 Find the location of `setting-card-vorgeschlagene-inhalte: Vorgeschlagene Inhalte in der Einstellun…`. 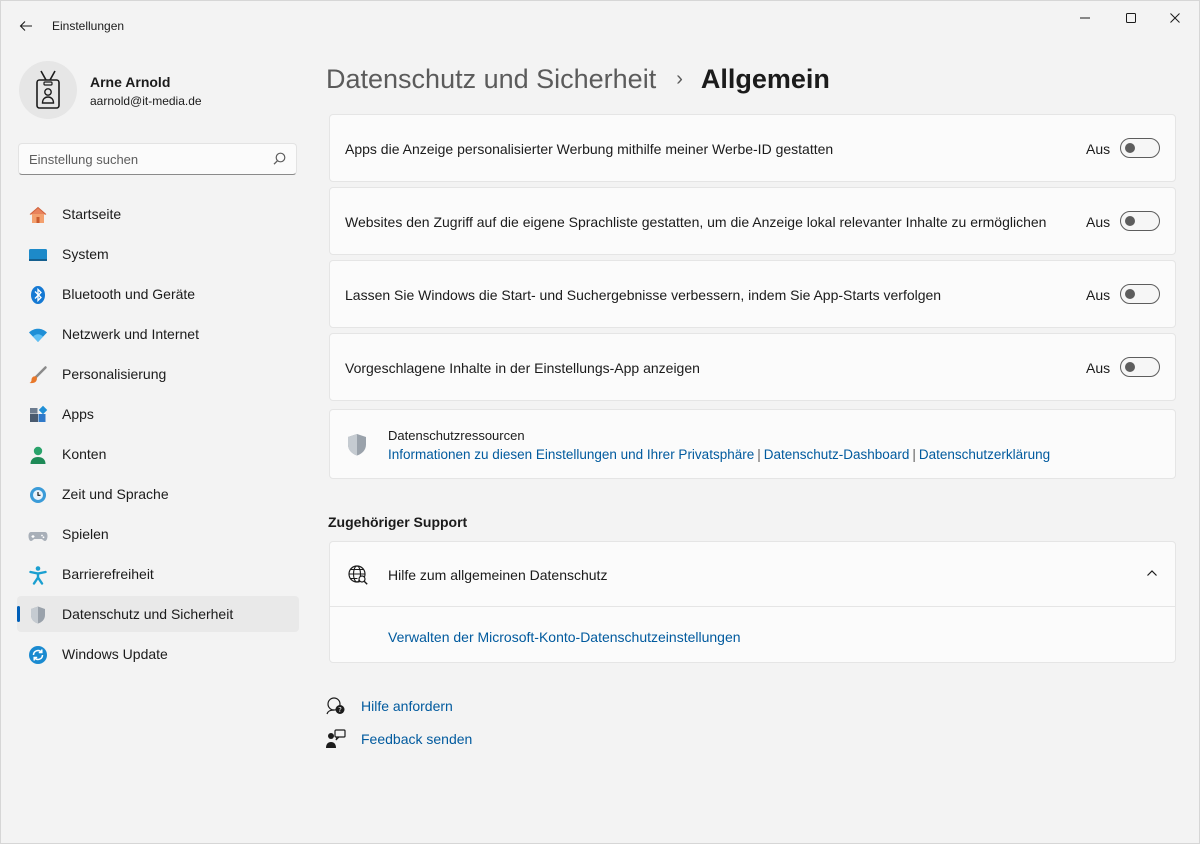

setting-card-vorgeschlagene-inhalte: Vorgeschlagene Inhalte in der Einstellun… is located at coordinates (752, 367).